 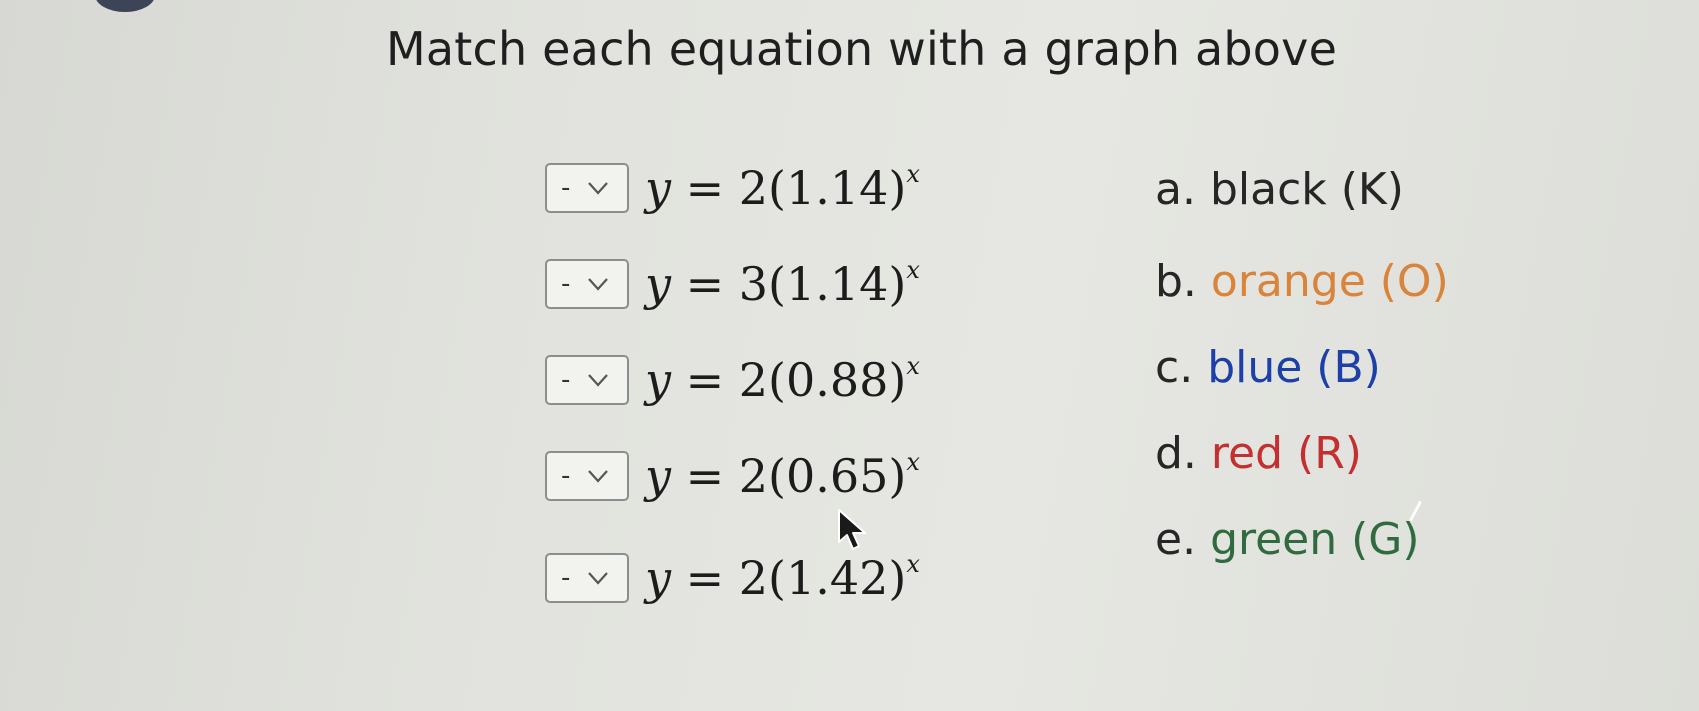 I want to click on equation-row: - y = 2(0.65)x, so click(x=732, y=476).